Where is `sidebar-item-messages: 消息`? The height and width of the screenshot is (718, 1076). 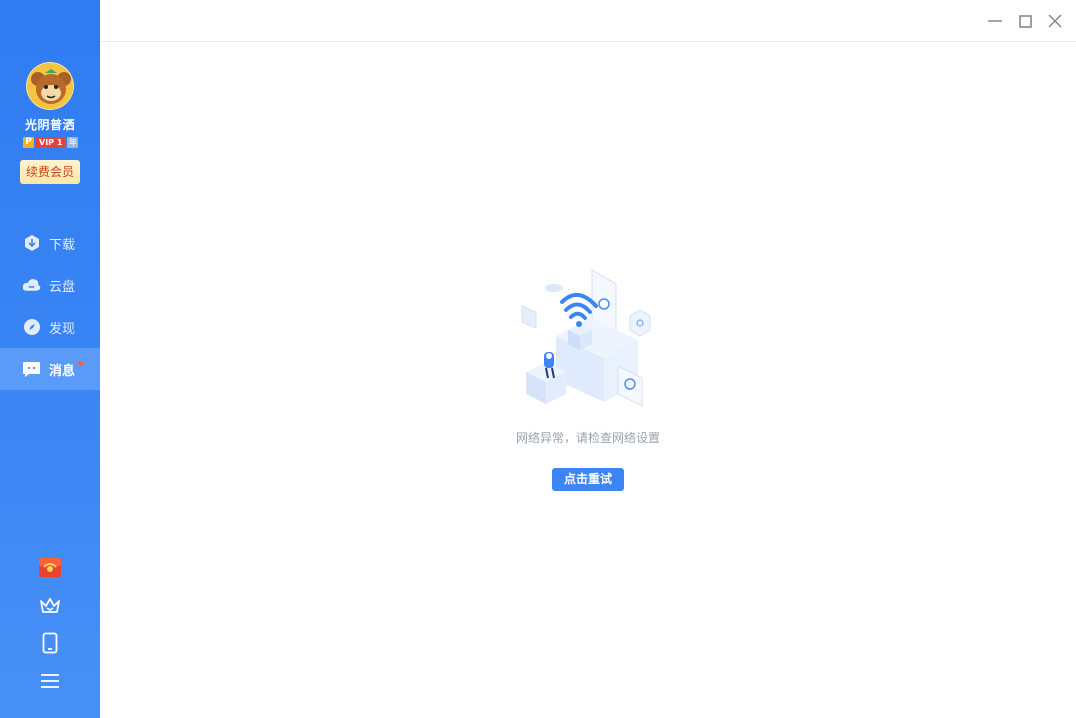
sidebar-item-messages: 消息 is located at coordinates (50, 369).